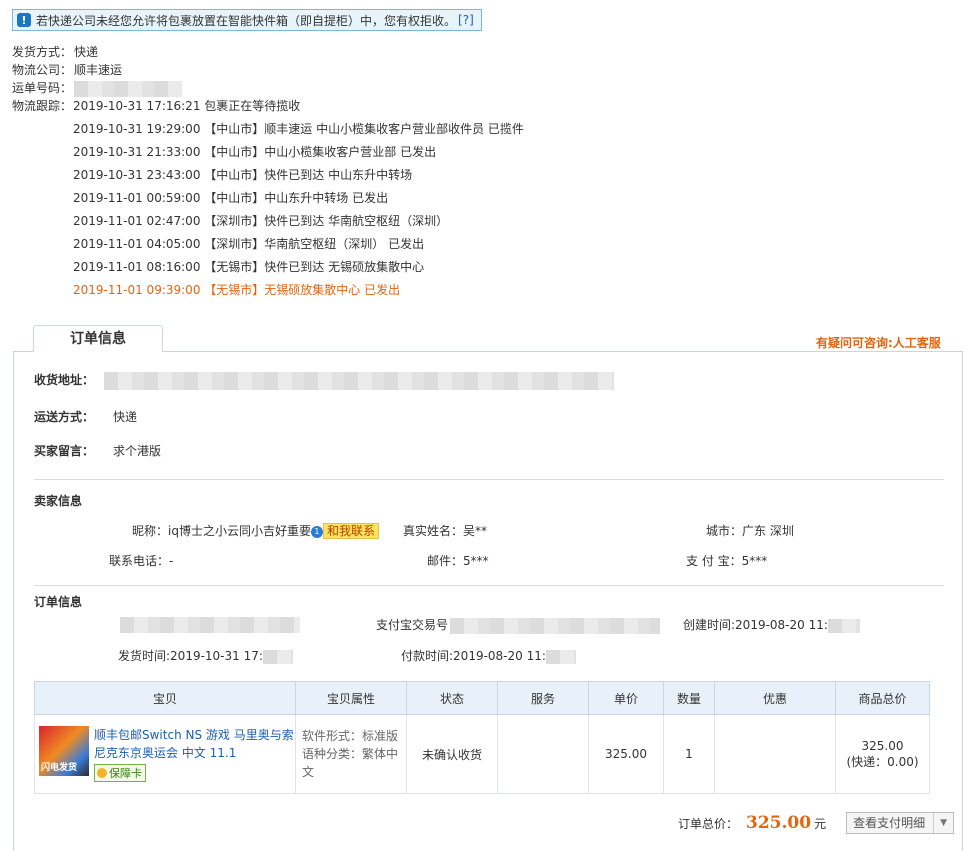 The width and height of the screenshot is (979, 851). Describe the element at coordinates (243, 175) in the screenshot. I see `tracking-row: 2019-10-31 23:43:00 【中山市】快件已到达 中山东升中转场` at that location.